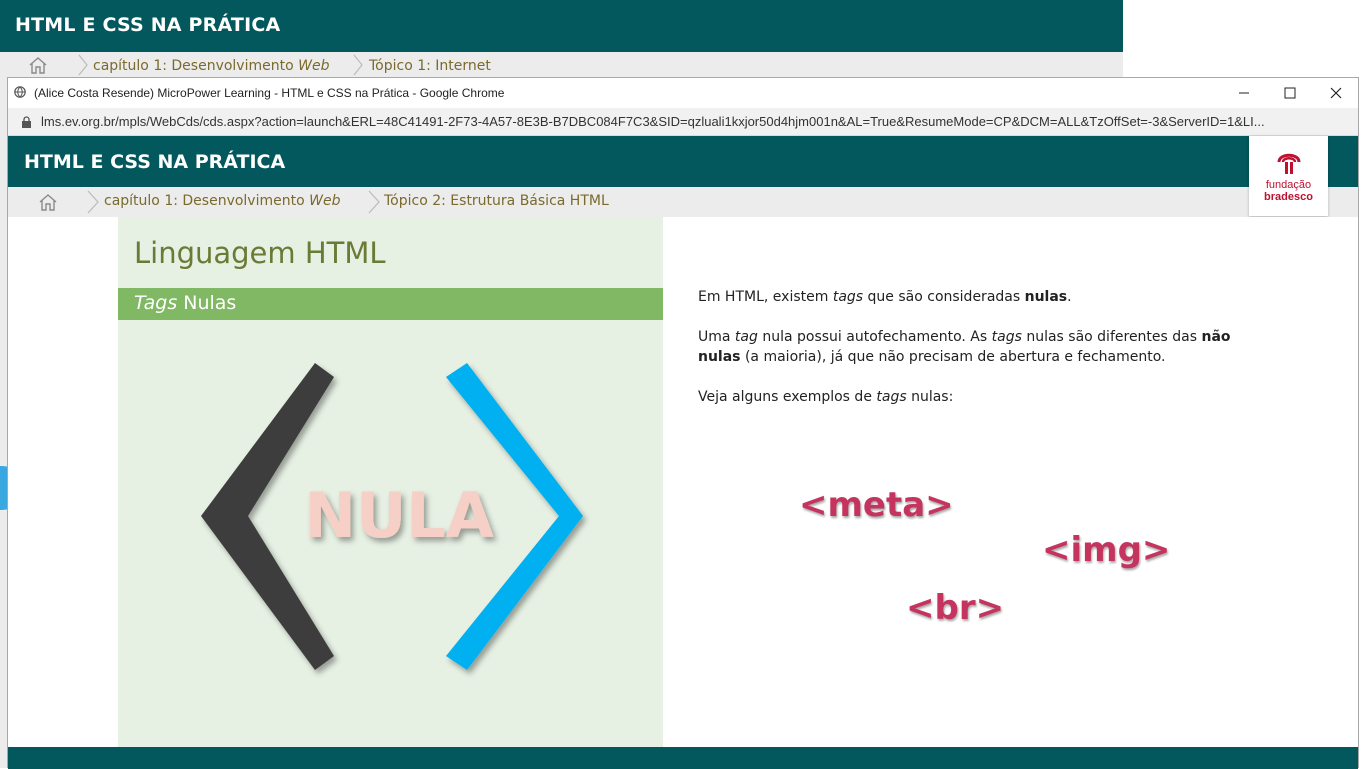 This screenshot has width=1366, height=769. What do you see at coordinates (787, 397) in the screenshot?
I see `p3-text-a: Veja alguns exemplos de` at bounding box center [787, 397].